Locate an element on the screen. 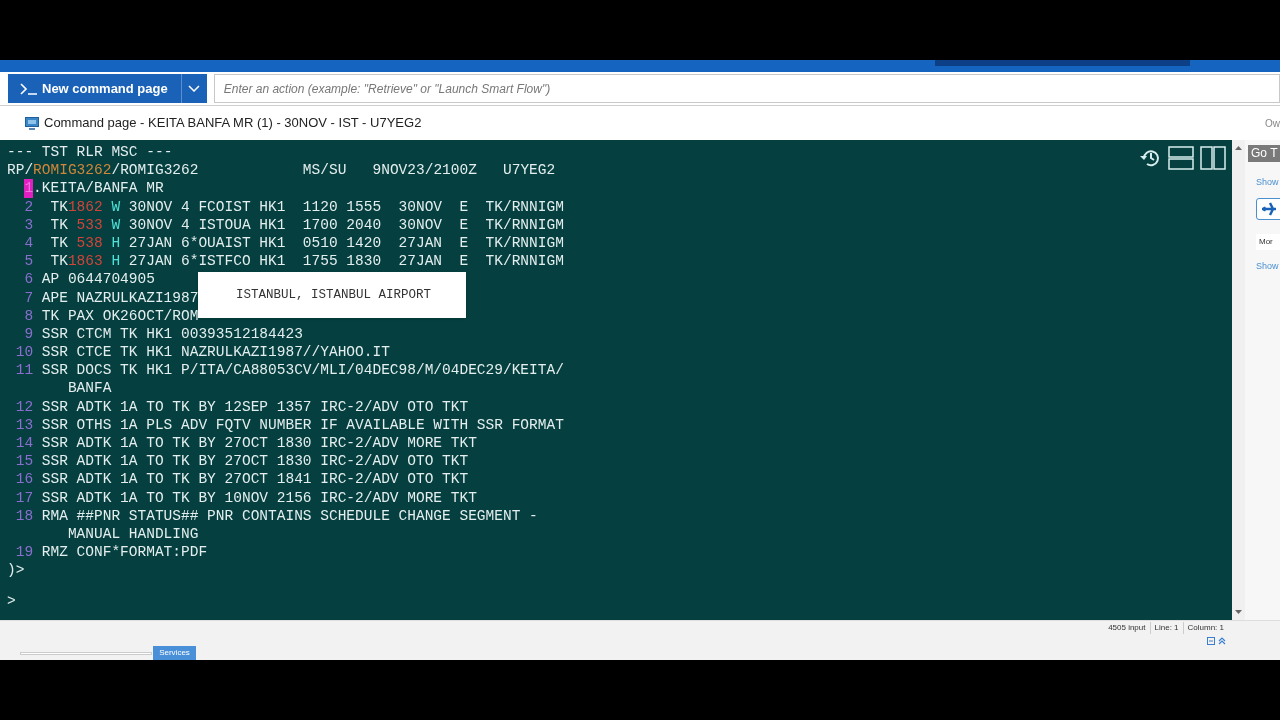 This screenshot has width=1280, height=720. line-number: 8 is located at coordinates (29, 315).